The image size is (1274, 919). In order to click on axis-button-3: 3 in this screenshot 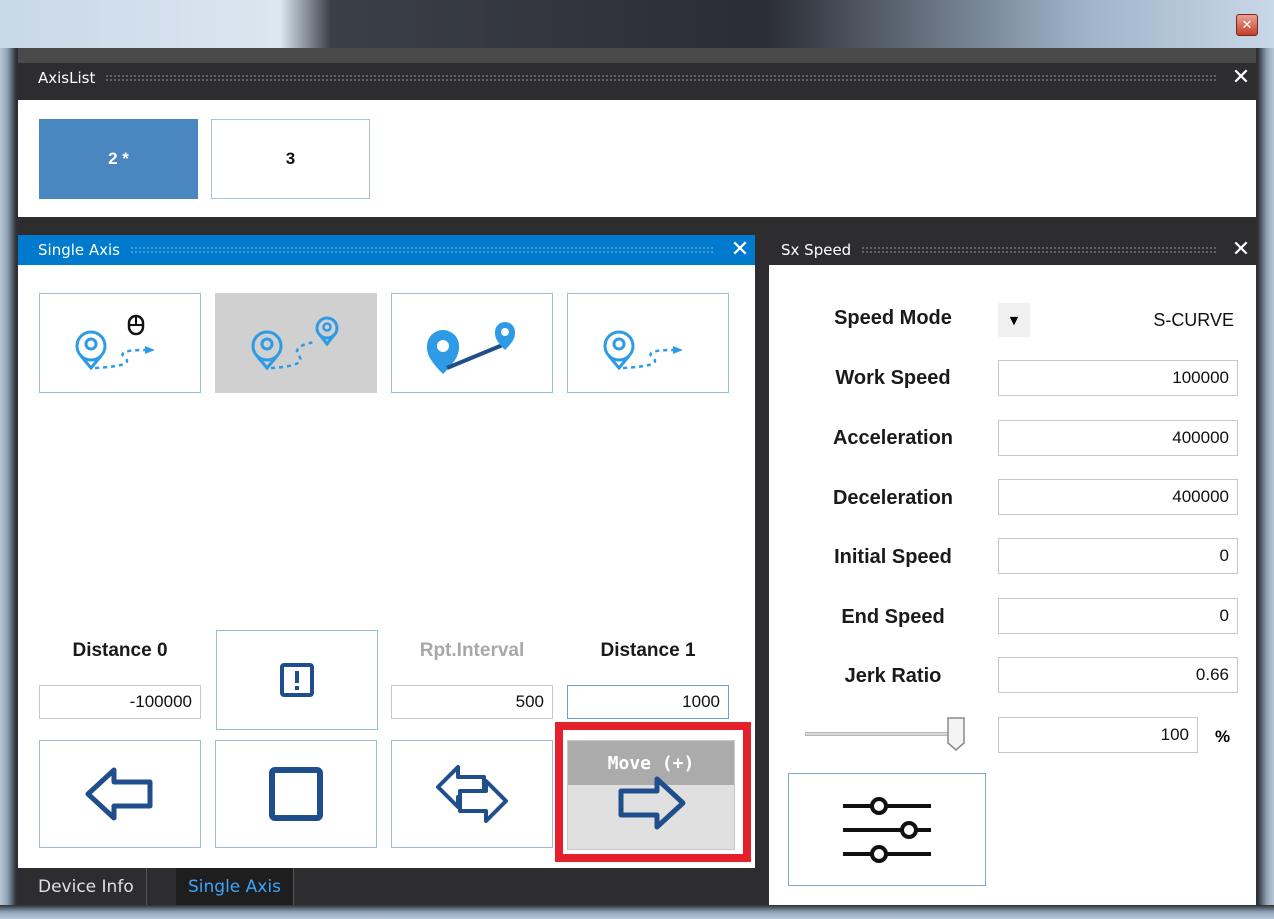, I will do `click(290, 159)`.